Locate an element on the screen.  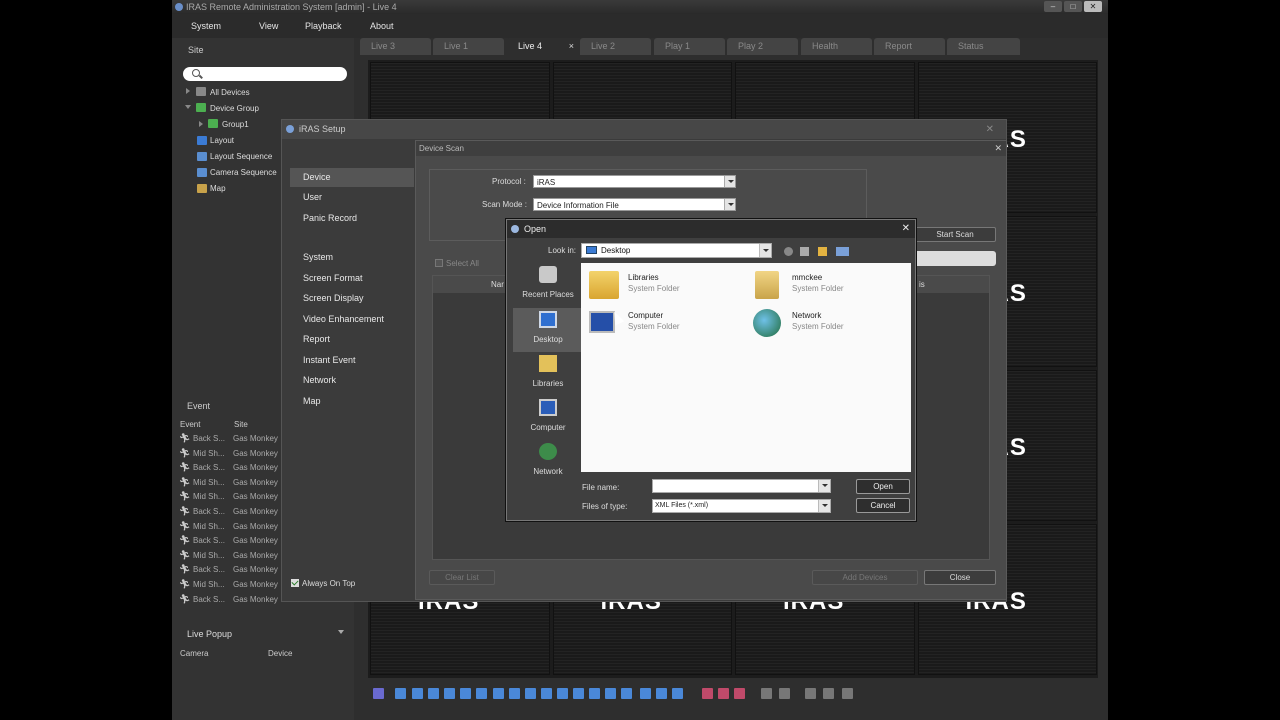
col-name: Nar is located at coordinates (497, 284).